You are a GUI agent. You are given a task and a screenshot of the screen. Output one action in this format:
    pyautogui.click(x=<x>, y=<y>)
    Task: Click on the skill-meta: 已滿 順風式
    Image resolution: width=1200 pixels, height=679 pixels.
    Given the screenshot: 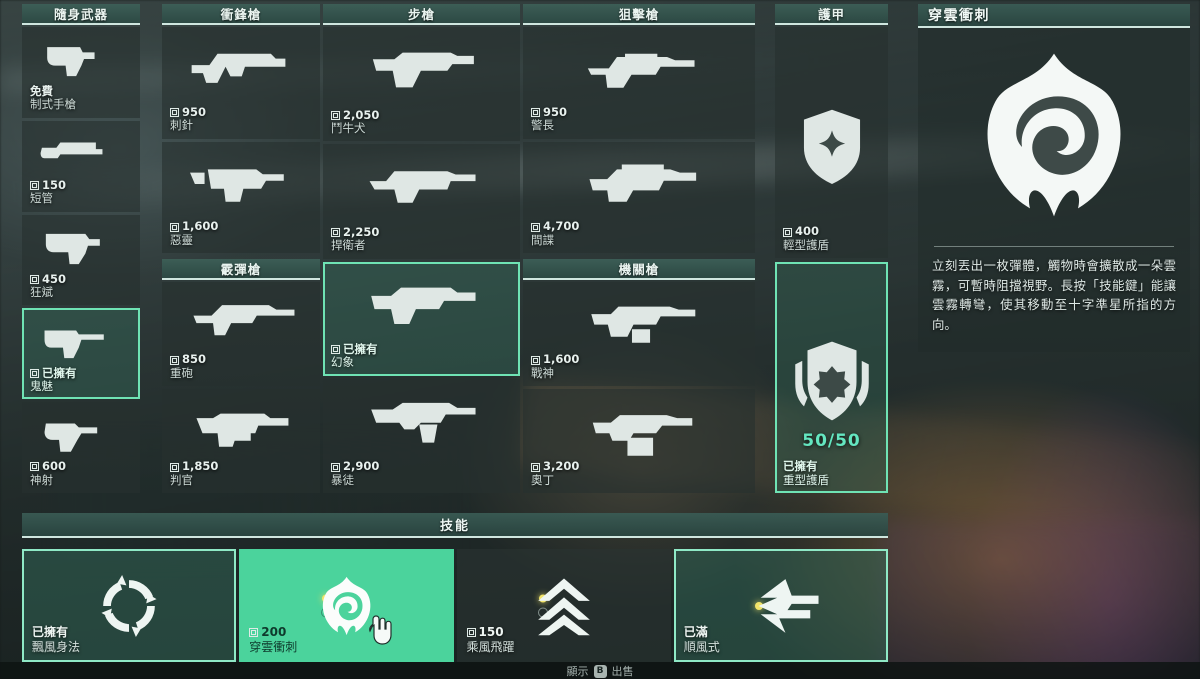 What is the action you would take?
    pyautogui.click(x=702, y=639)
    